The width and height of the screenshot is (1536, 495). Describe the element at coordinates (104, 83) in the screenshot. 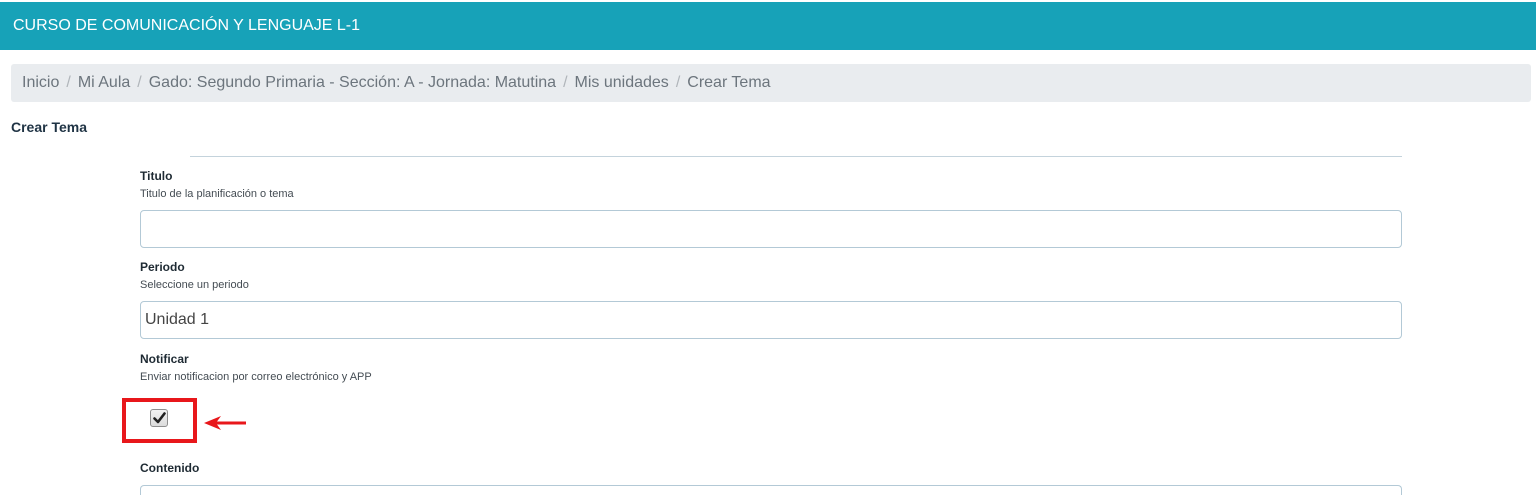

I see `breadcrumb-item-mi-aula: Mi Aula` at that location.